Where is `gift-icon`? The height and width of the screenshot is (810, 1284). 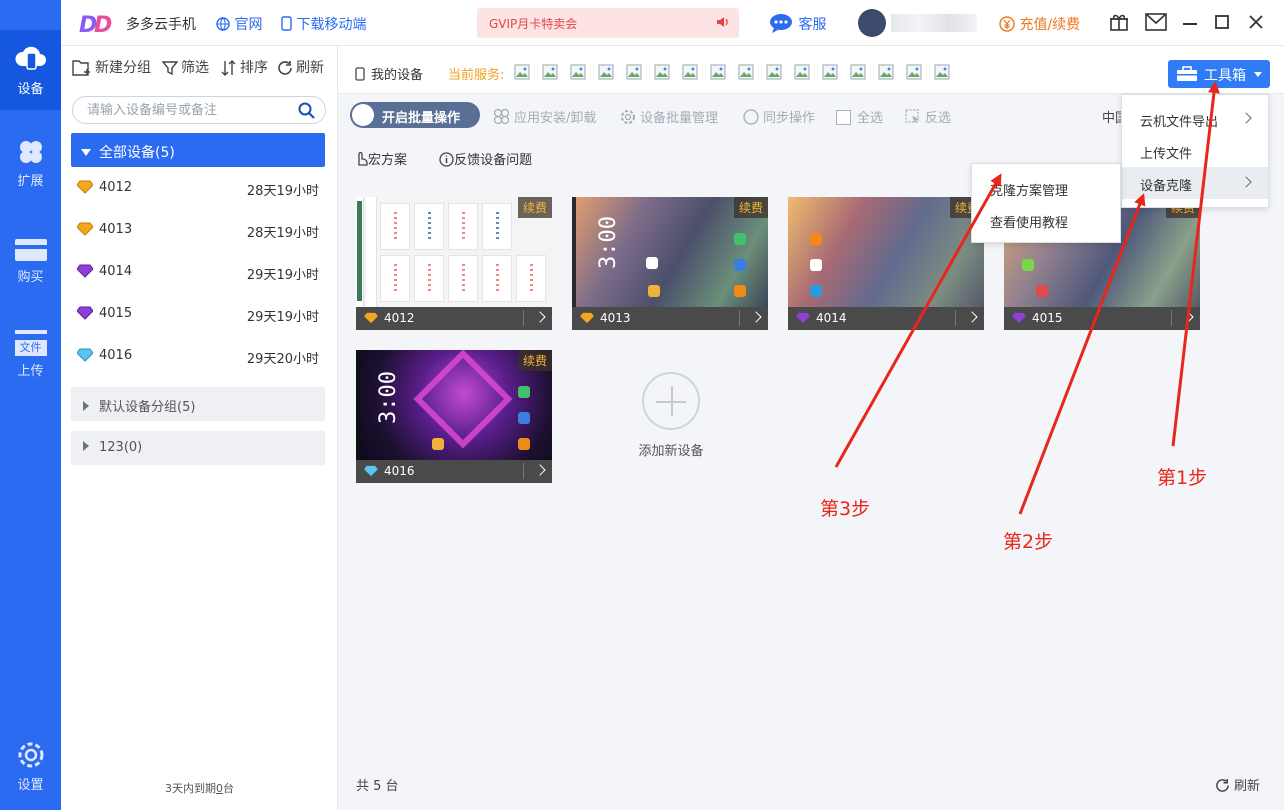
gift-icon is located at coordinates (1119, 22).